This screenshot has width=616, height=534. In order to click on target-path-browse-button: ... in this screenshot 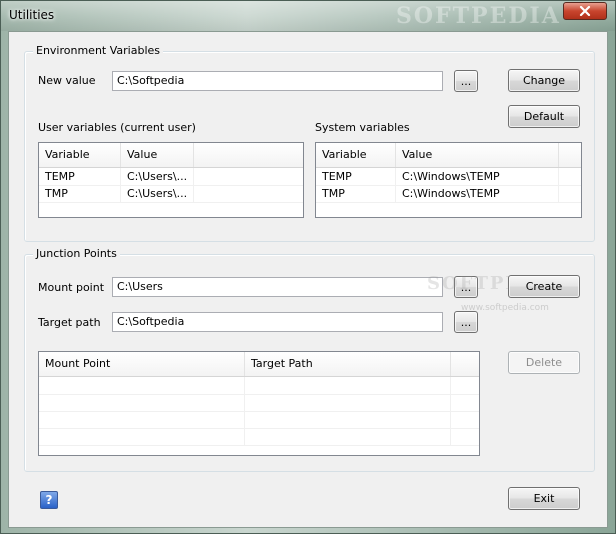, I will do `click(466, 322)`.